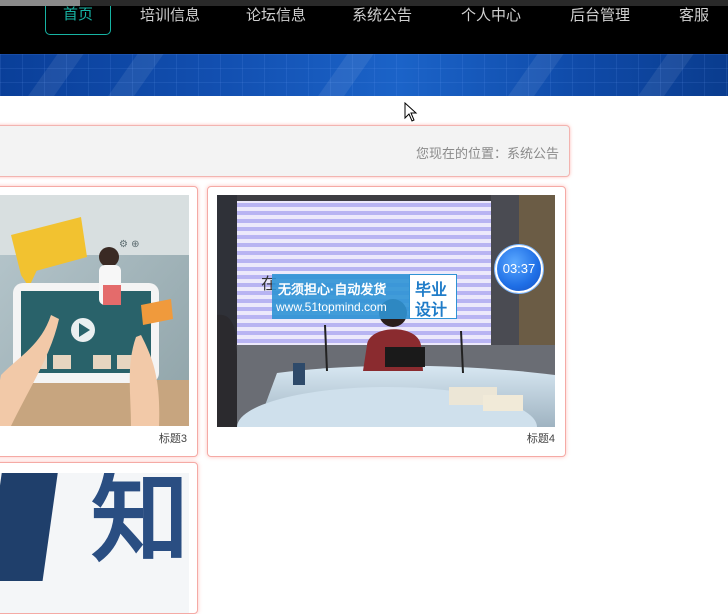 The image size is (728, 614). What do you see at coordinates (30, 527) in the screenshot?
I see `partial-glyph` at bounding box center [30, 527].